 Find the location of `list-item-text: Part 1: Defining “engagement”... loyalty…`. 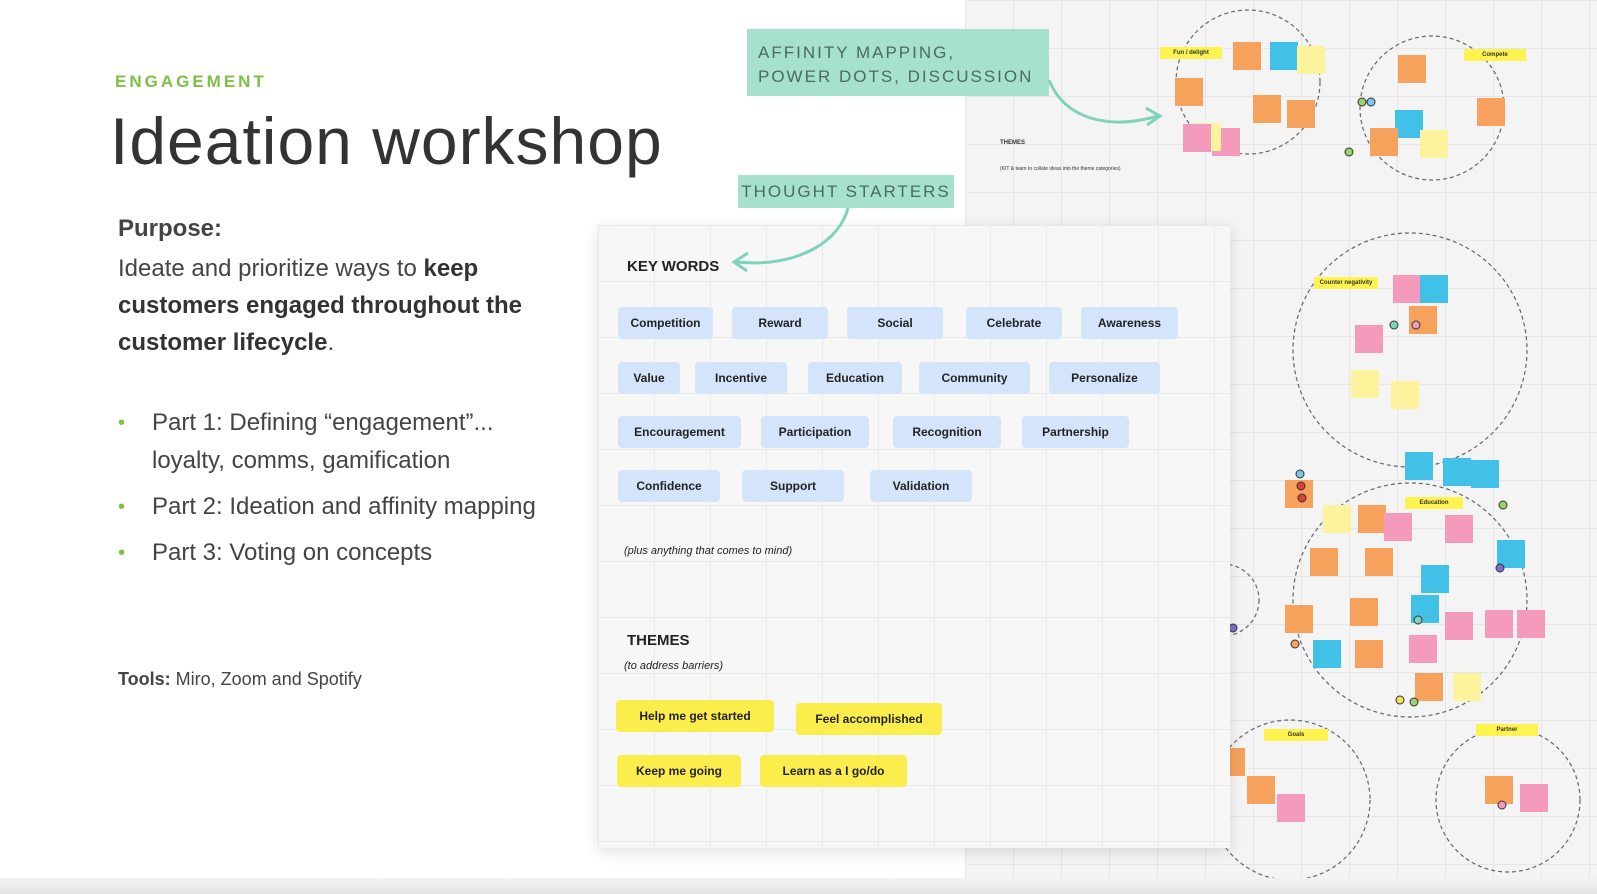

list-item-text: Part 1: Defining “engagement”... loyalty… is located at coordinates (323, 441).